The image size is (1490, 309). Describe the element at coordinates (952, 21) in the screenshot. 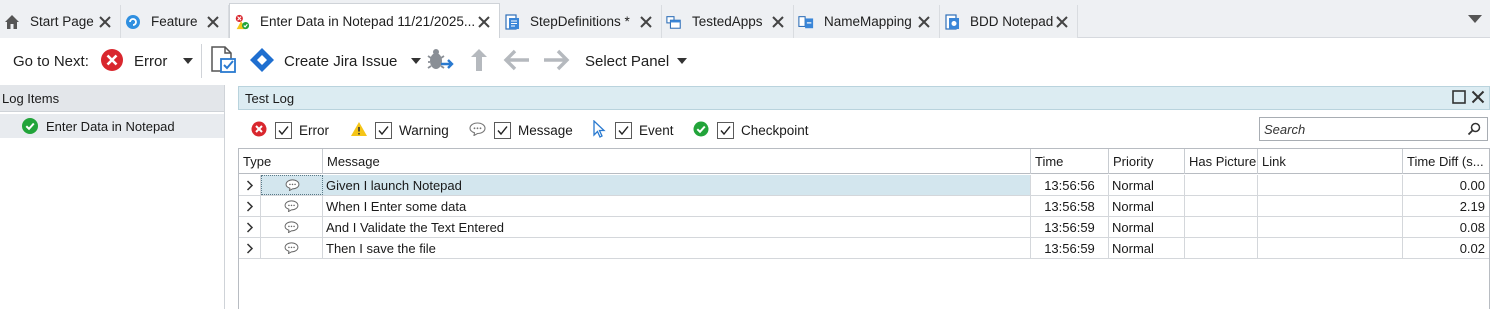

I see `bdd-project-icon` at that location.